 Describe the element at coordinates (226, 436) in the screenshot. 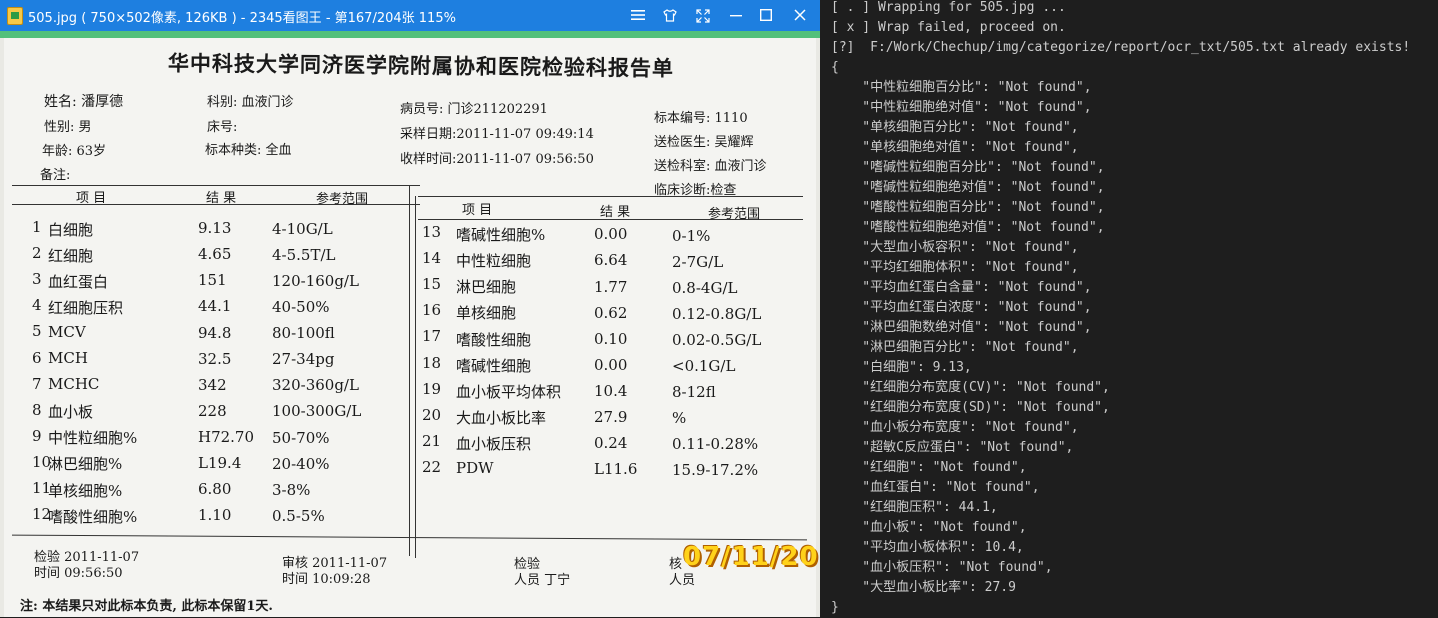

I see `row-result: H72.70` at that location.